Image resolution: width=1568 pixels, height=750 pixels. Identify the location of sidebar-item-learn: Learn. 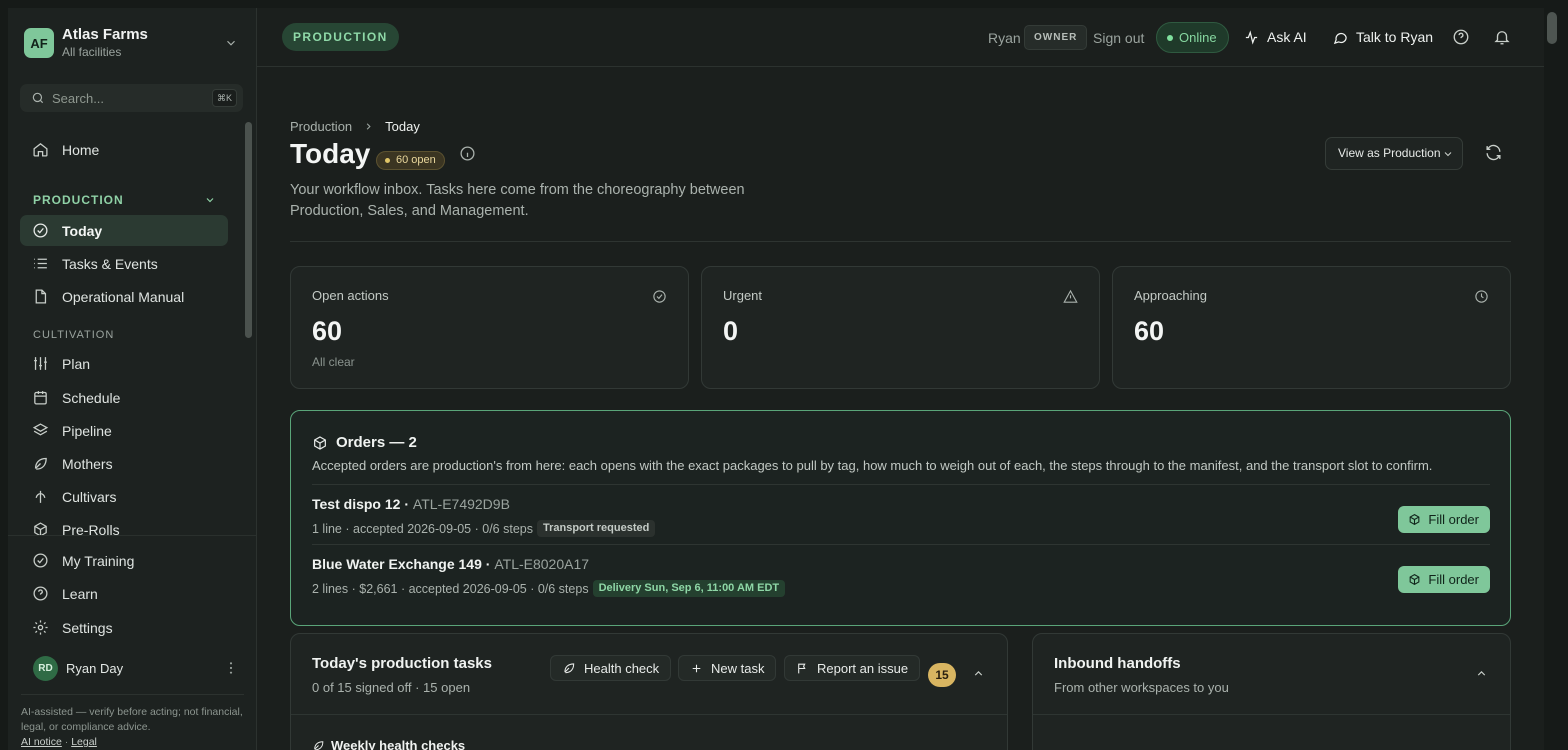
(124, 593).